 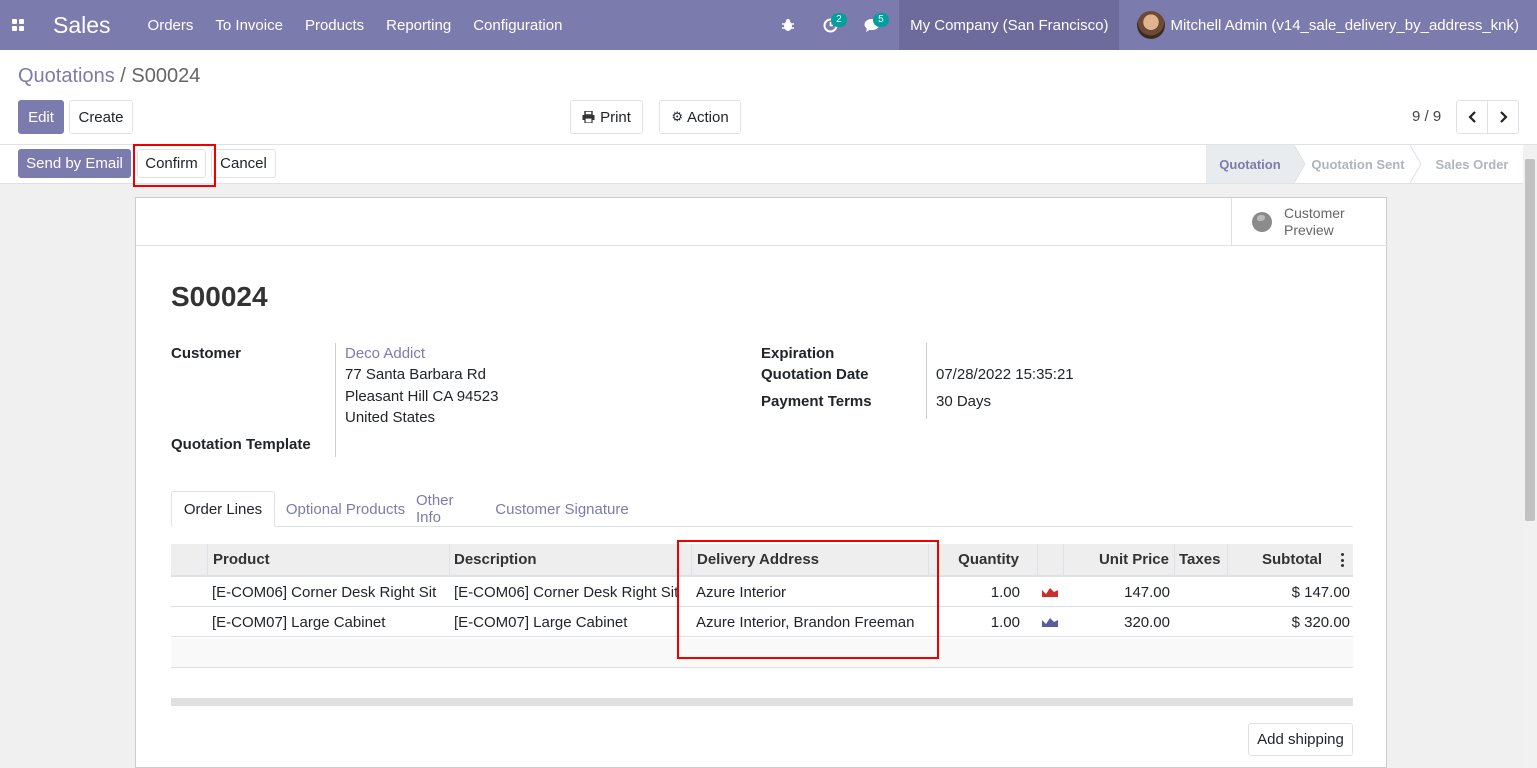 What do you see at coordinates (390, 417) in the screenshot?
I see `customer-address-line3: United States` at bounding box center [390, 417].